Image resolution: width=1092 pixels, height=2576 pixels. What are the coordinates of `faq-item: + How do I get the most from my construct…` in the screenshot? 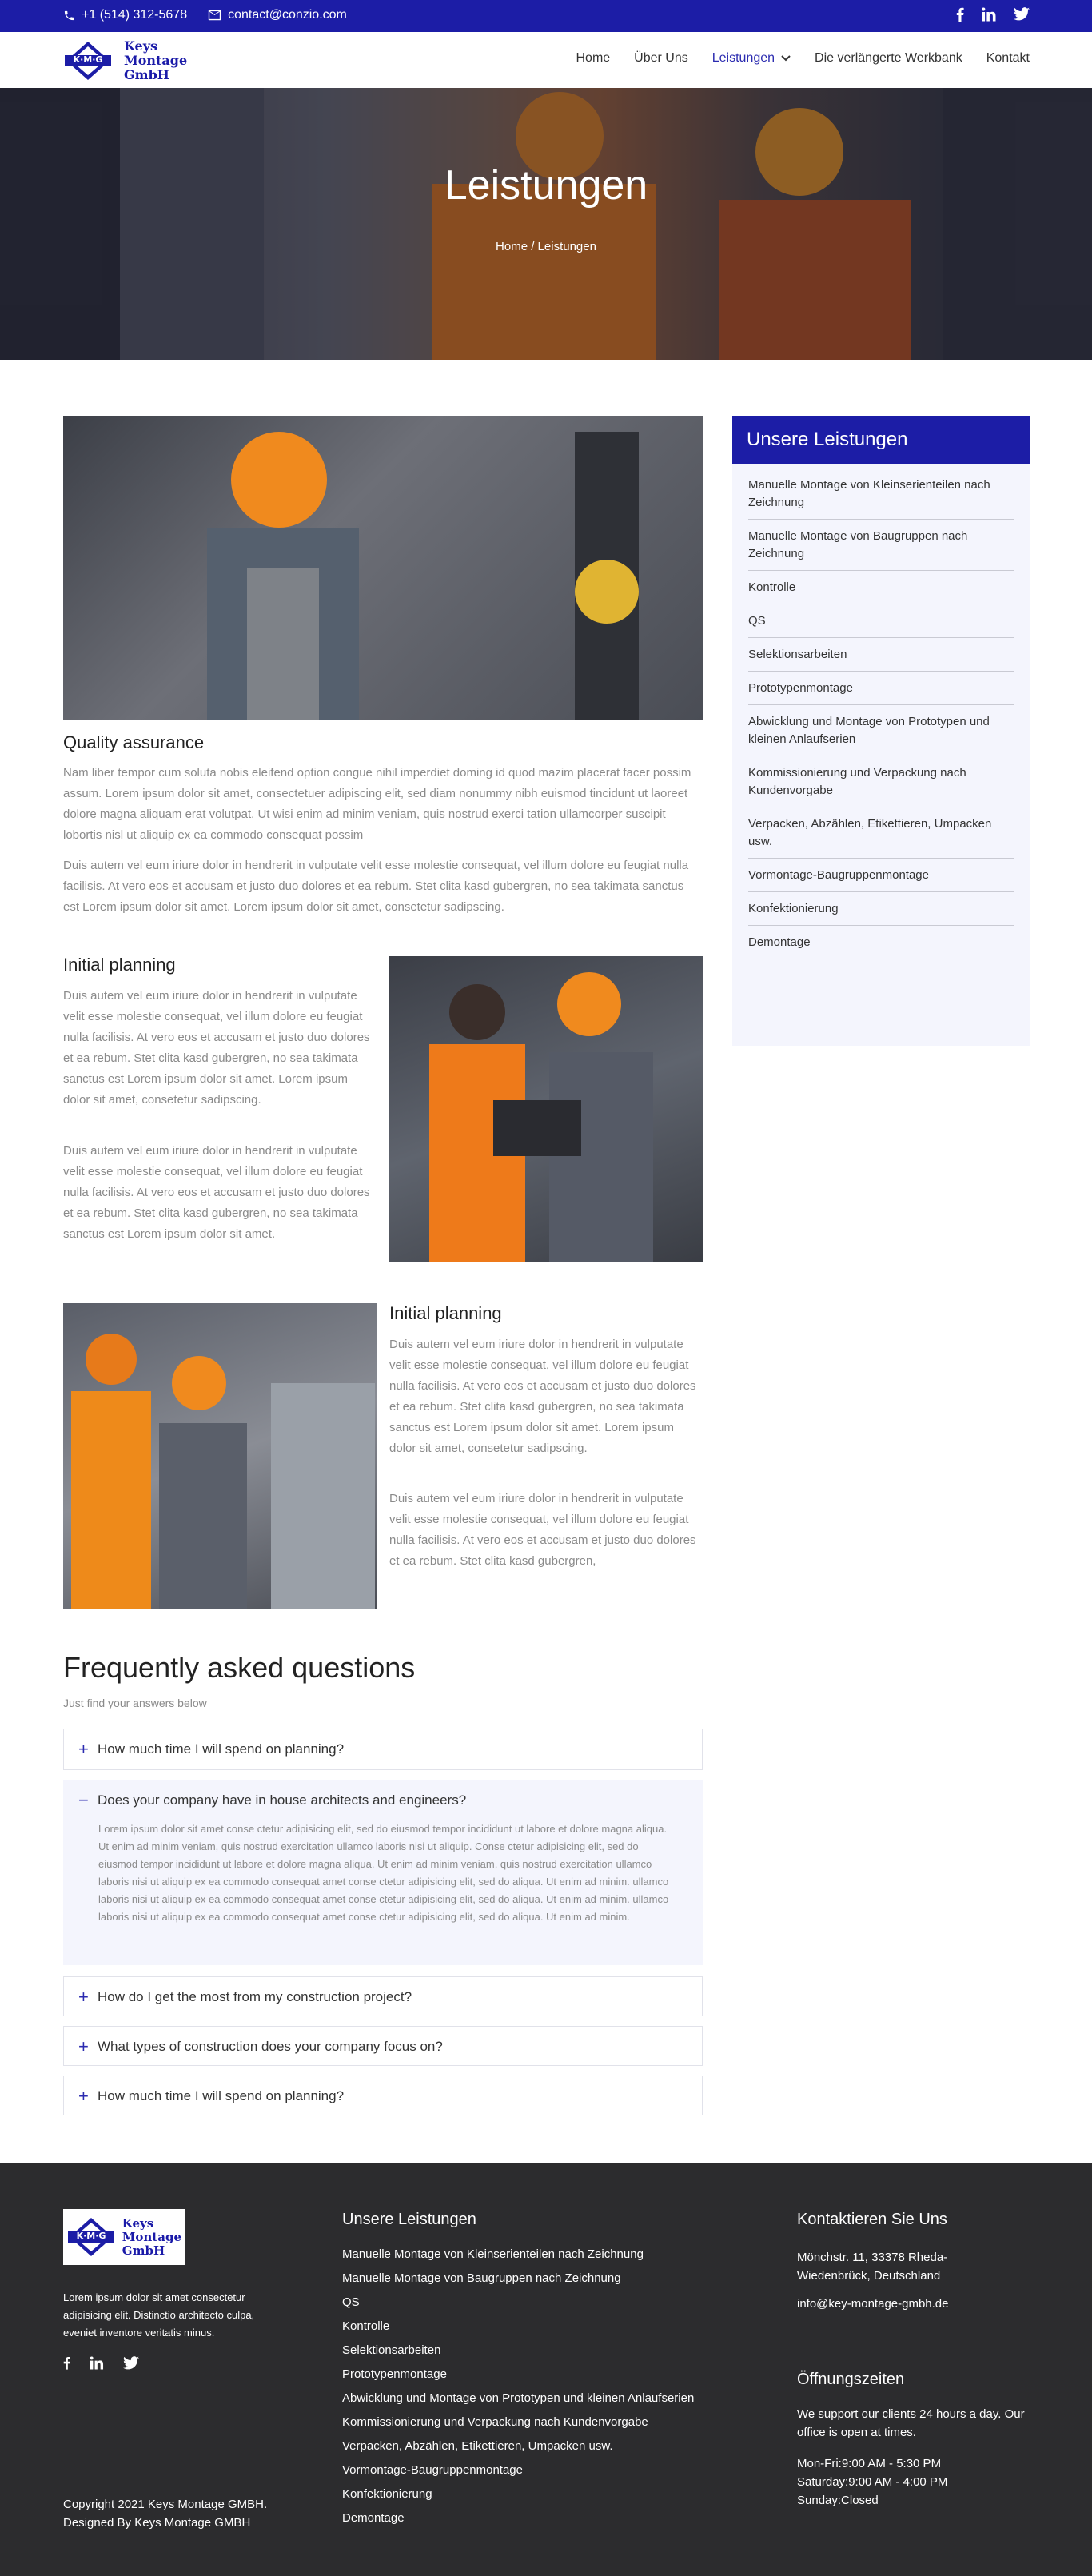 It's located at (383, 1996).